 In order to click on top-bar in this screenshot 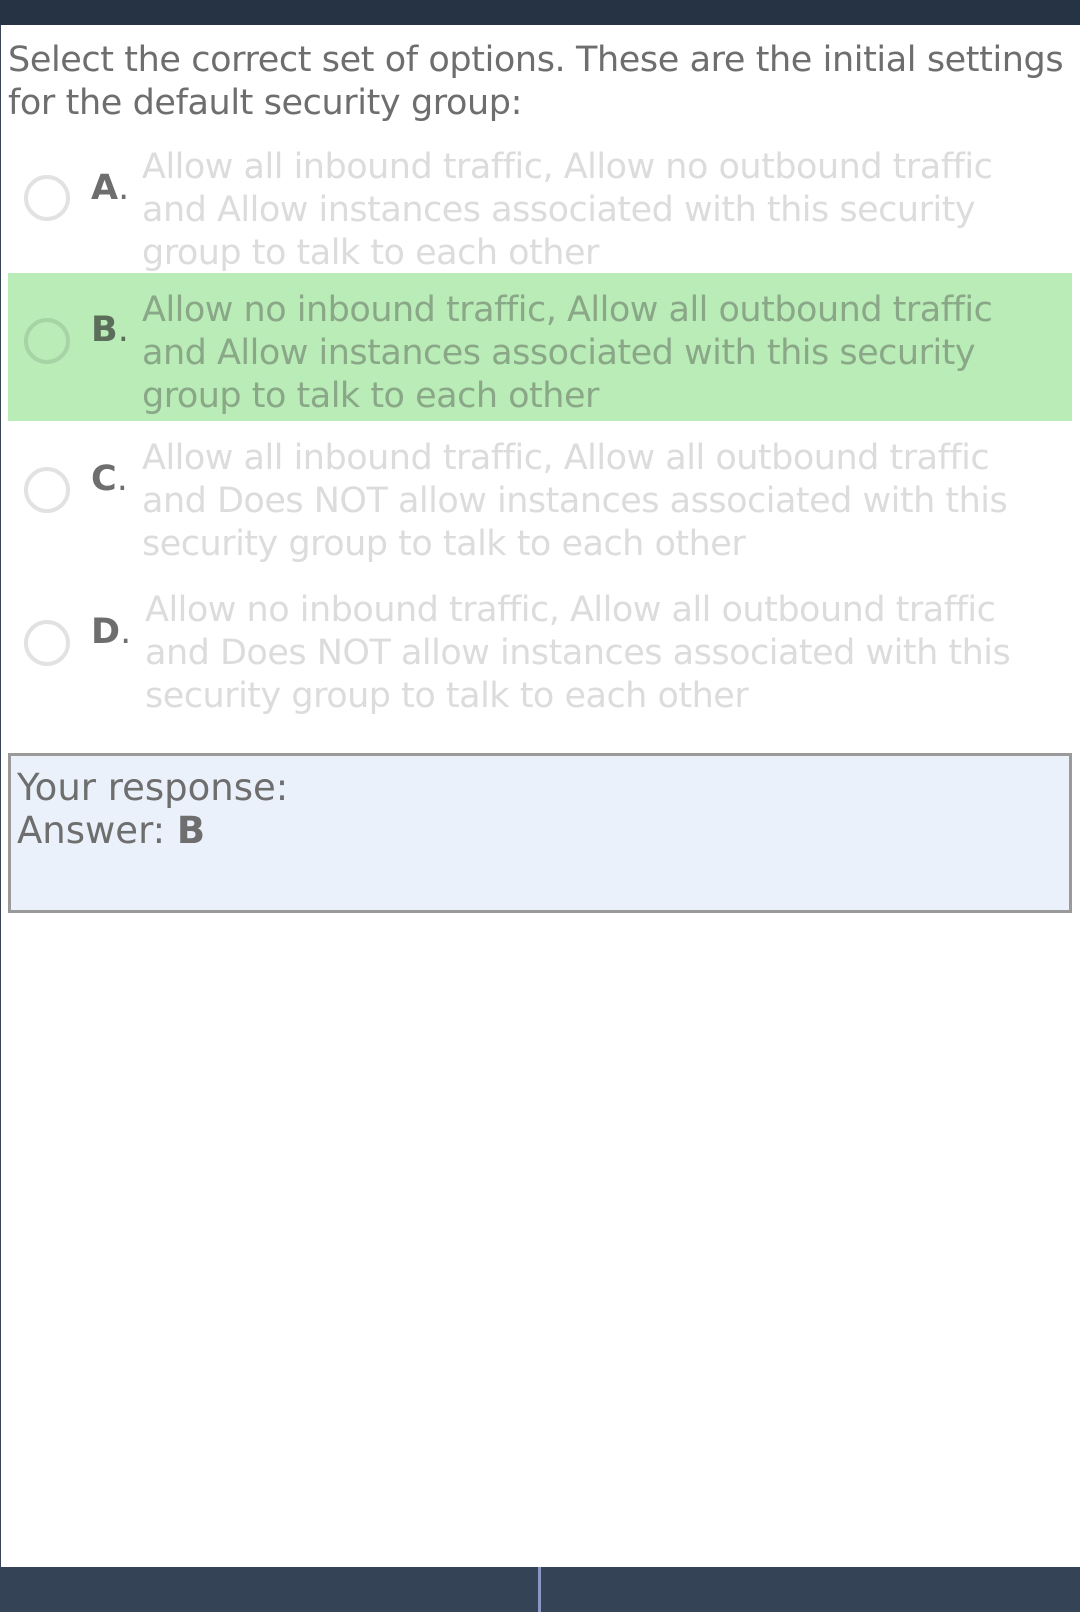, I will do `click(540, 12)`.